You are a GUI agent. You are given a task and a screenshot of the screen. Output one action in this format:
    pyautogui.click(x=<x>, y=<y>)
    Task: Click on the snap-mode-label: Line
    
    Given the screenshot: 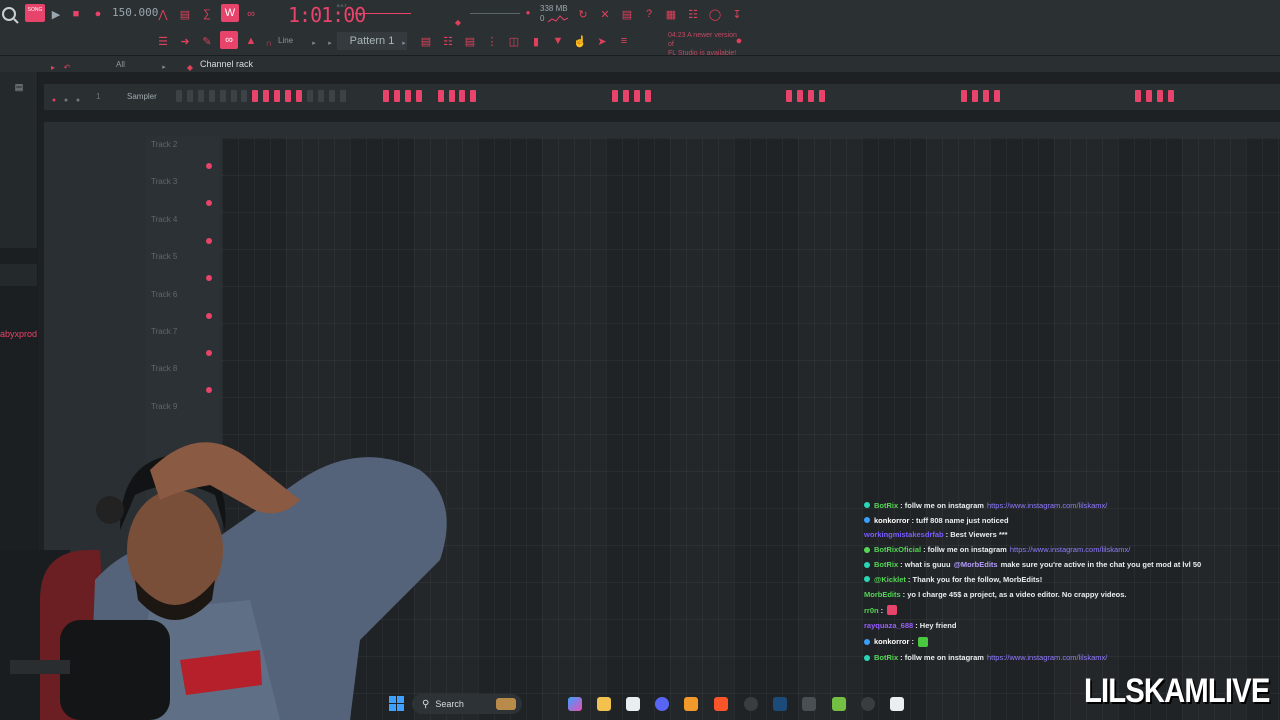 What is the action you would take?
    pyautogui.click(x=285, y=40)
    